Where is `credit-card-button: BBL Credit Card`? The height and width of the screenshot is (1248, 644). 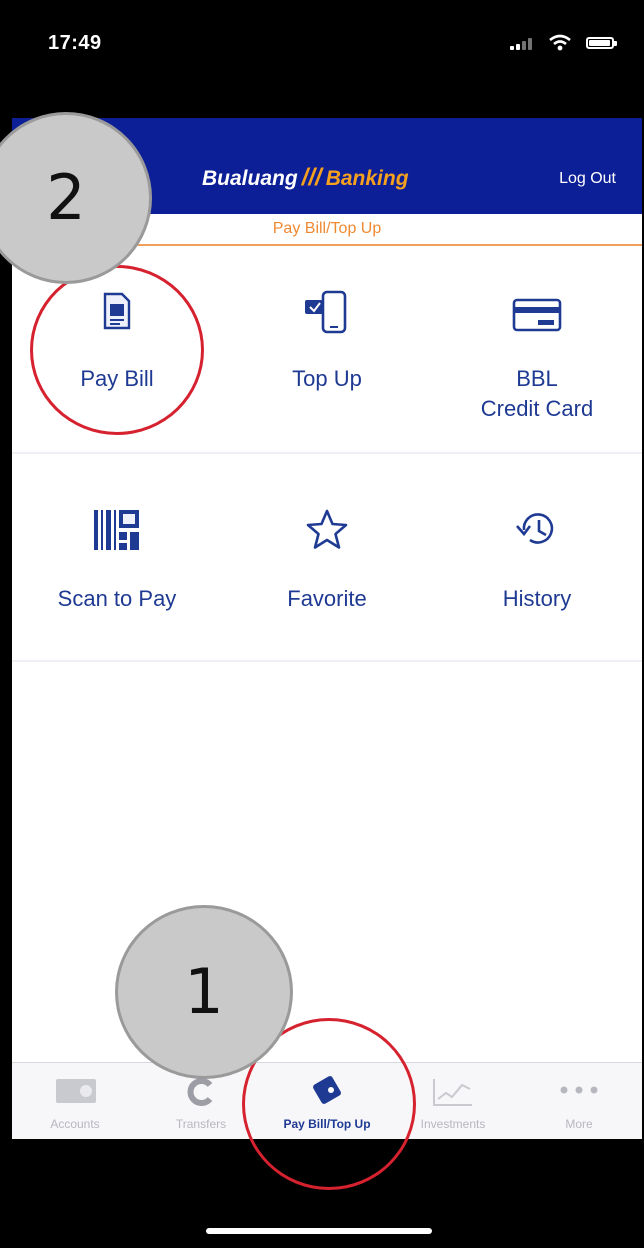
credit-card-button: BBL Credit Card is located at coordinates (537, 349).